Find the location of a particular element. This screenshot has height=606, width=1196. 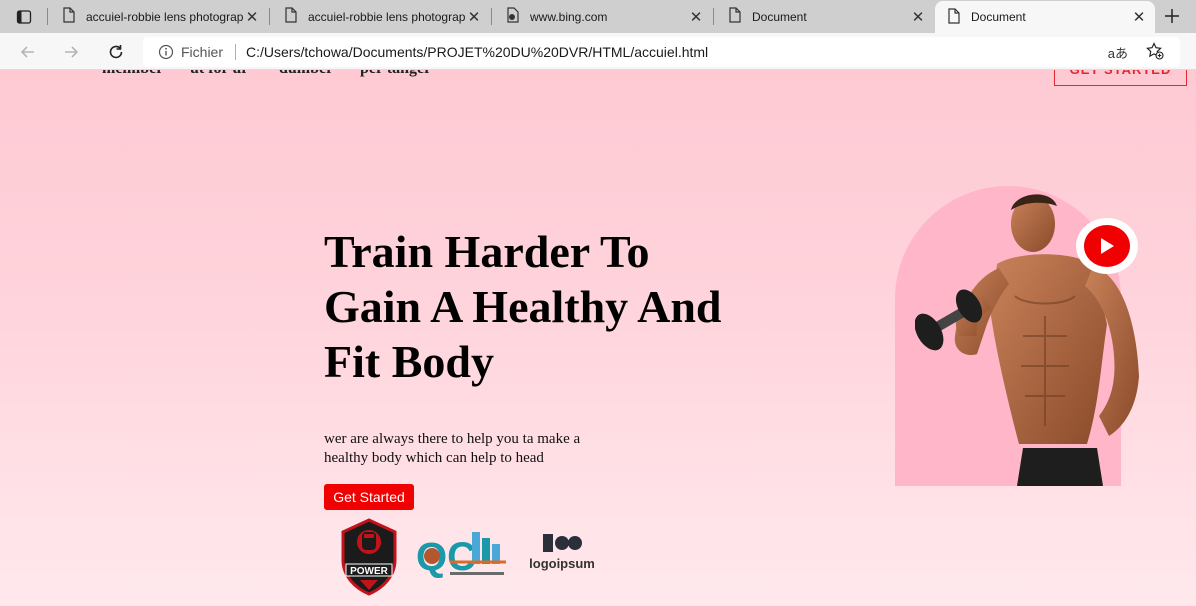

nav-link: per tanger is located at coordinates (395, 74).